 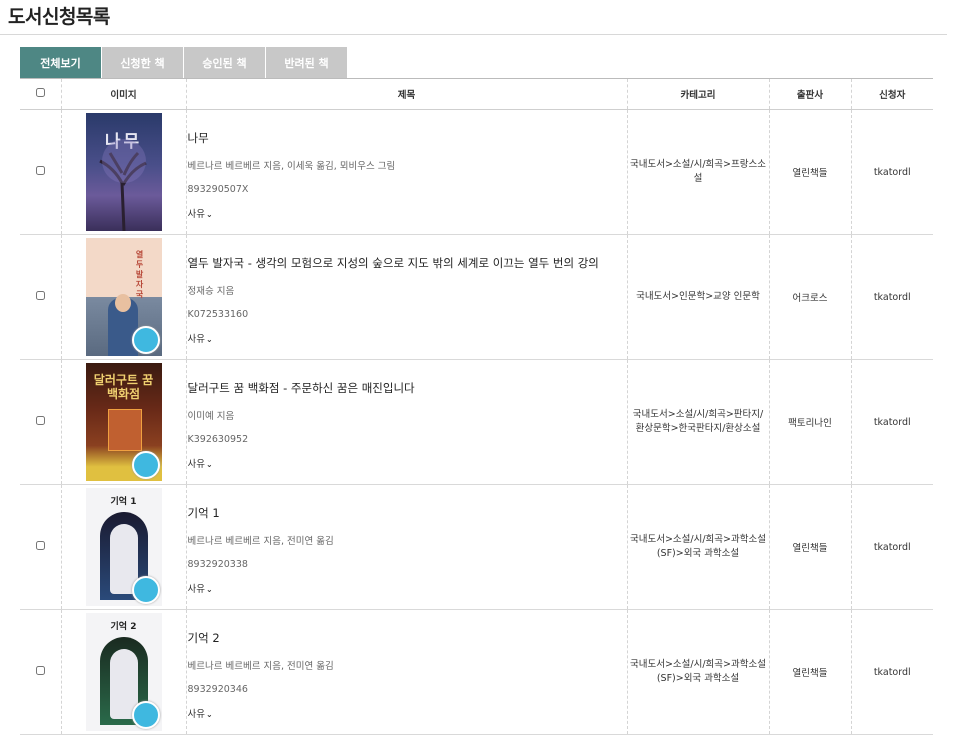 I want to click on book-cover-image: 달러구트 꿈 백화점, so click(x=123, y=422).